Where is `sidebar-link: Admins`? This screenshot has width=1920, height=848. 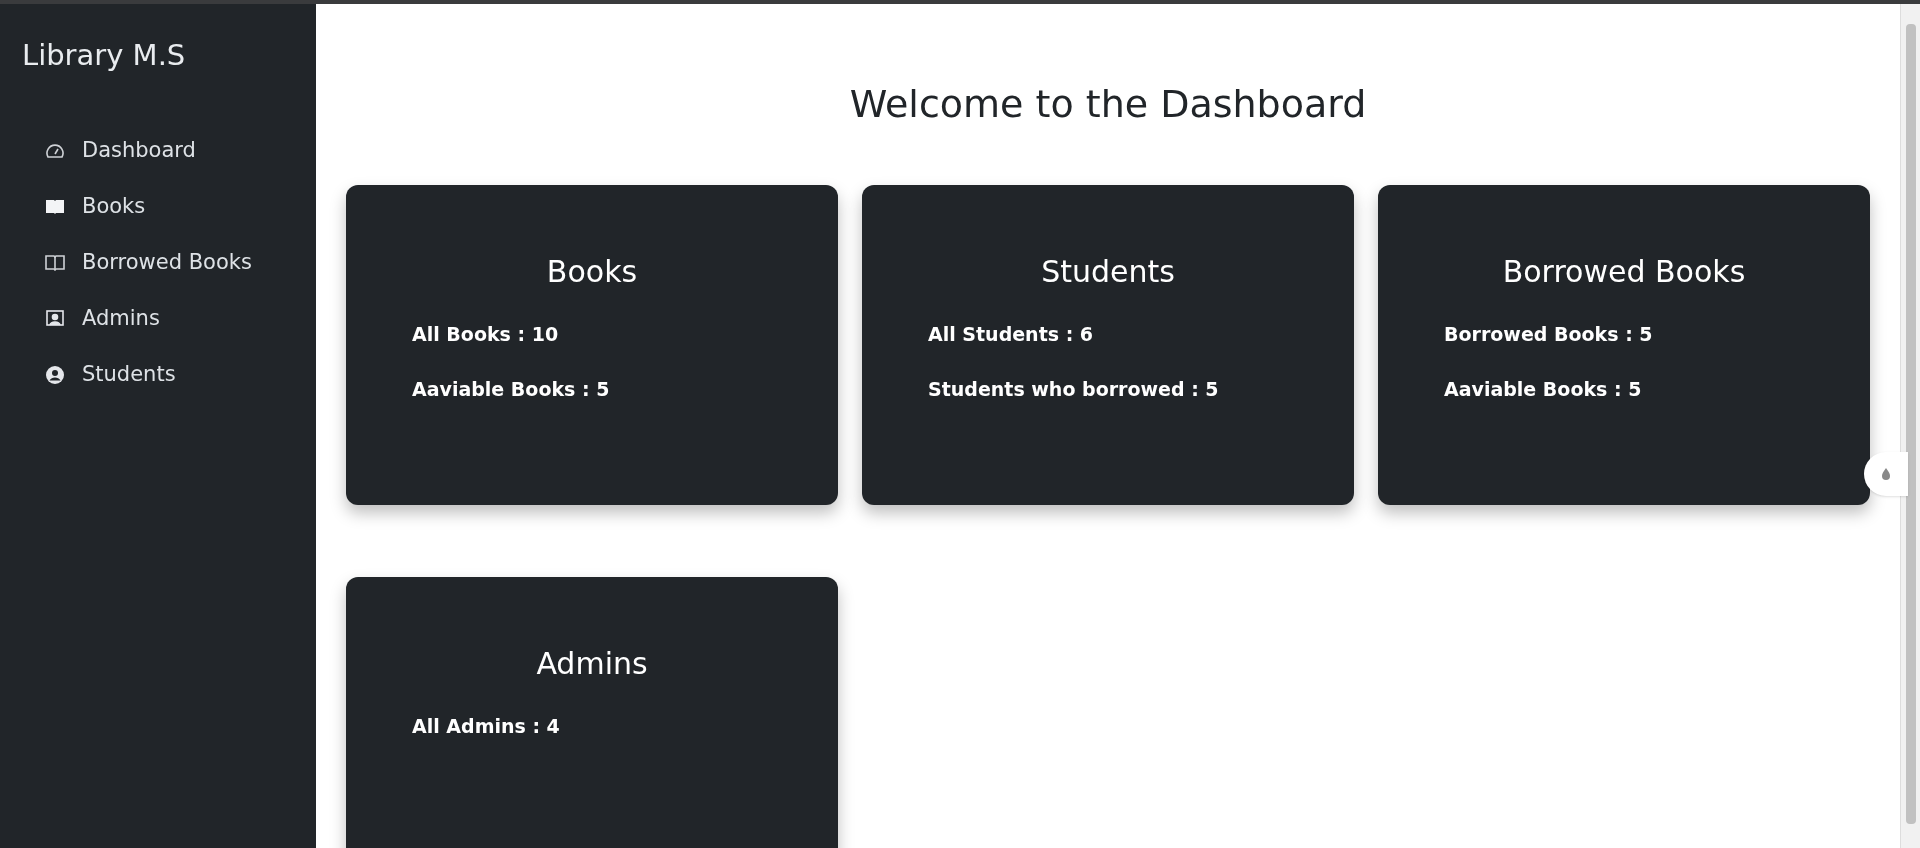 sidebar-link: Admins is located at coordinates (180, 318).